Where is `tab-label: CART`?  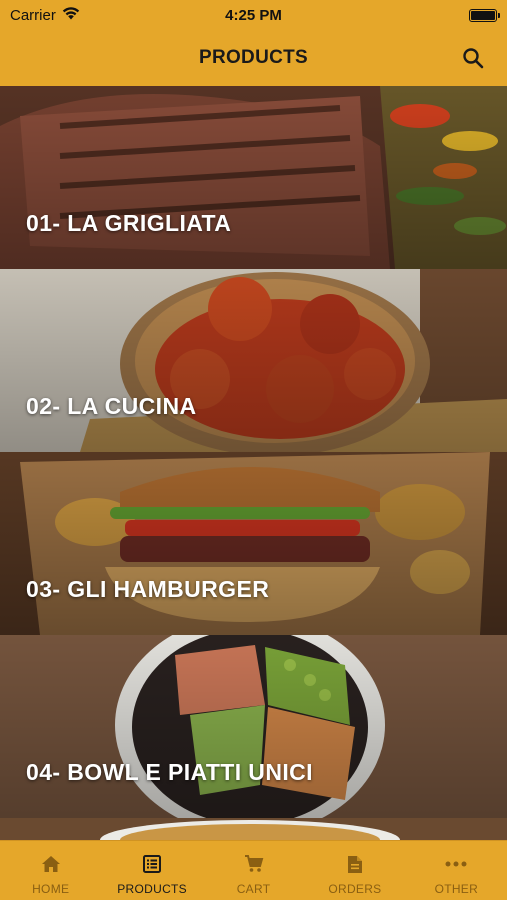
tab-label: CART is located at coordinates (253, 889).